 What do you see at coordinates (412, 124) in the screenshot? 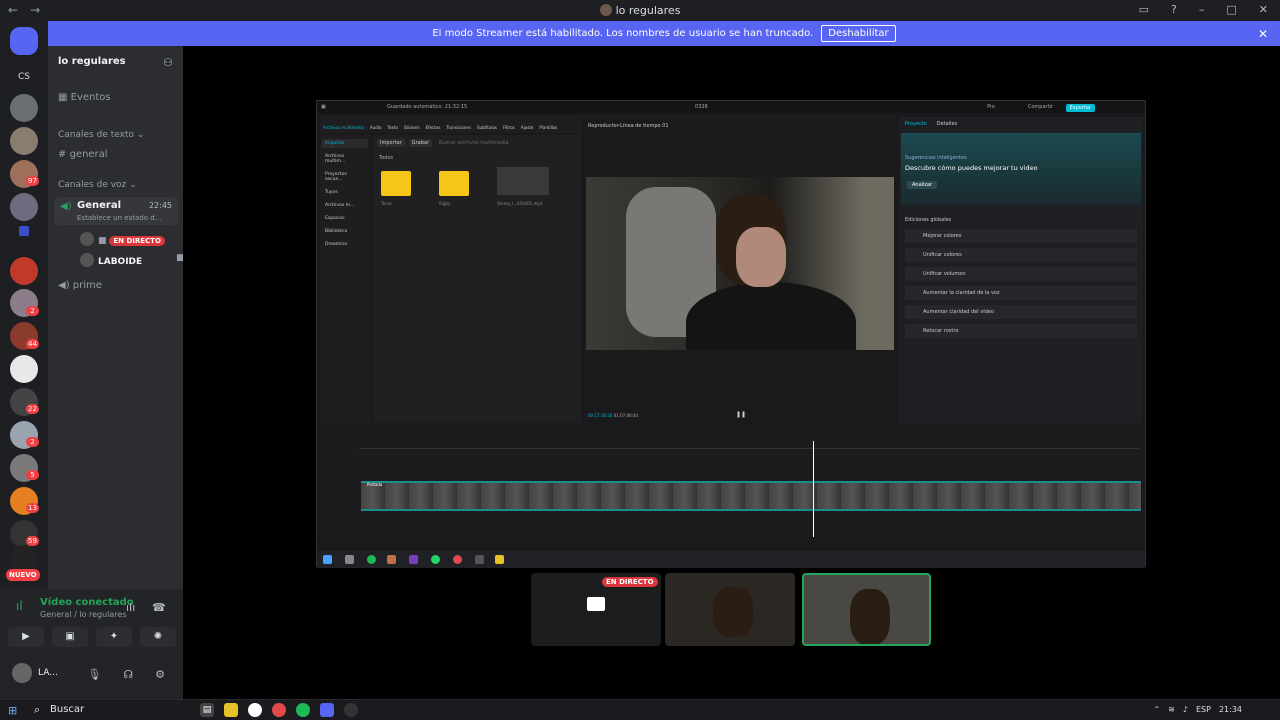
I see `tool-stickers: Stickers` at bounding box center [412, 124].